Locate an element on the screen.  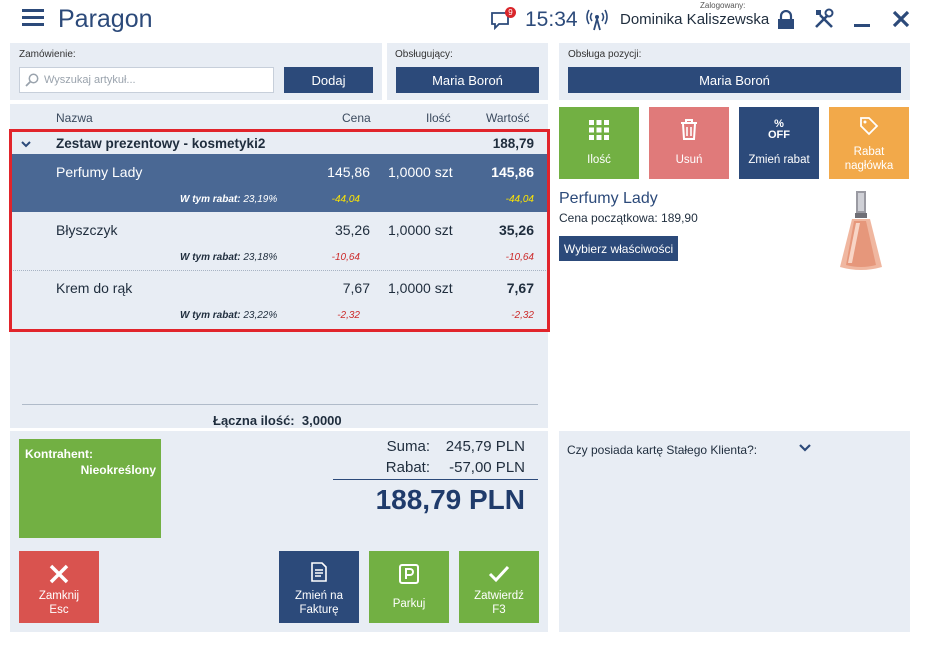
header-discount-button: Rabat nagłówka is located at coordinates (869, 143).